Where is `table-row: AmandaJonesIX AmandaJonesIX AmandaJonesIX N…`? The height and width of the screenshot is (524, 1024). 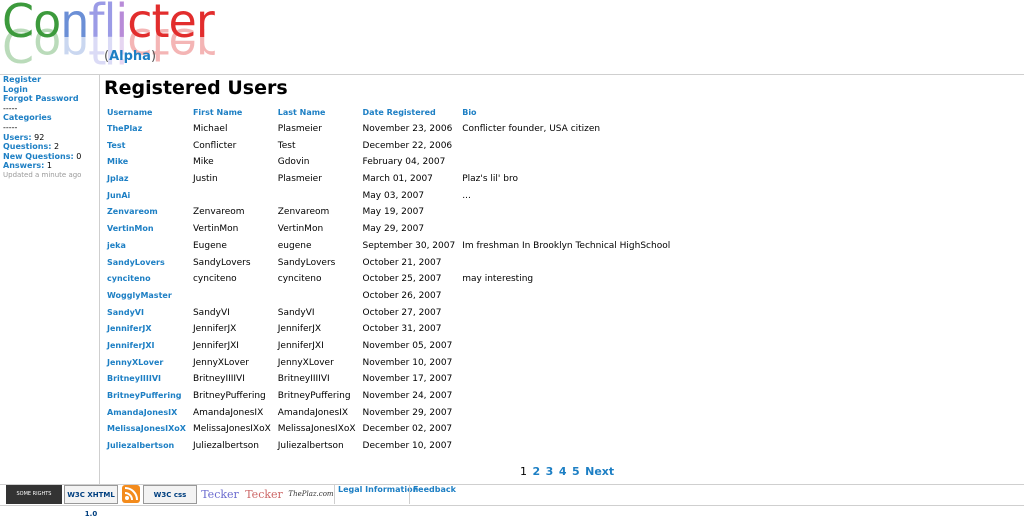 table-row: AmandaJonesIX AmandaJonesIX AmandaJonesIX N… is located at coordinates (389, 412).